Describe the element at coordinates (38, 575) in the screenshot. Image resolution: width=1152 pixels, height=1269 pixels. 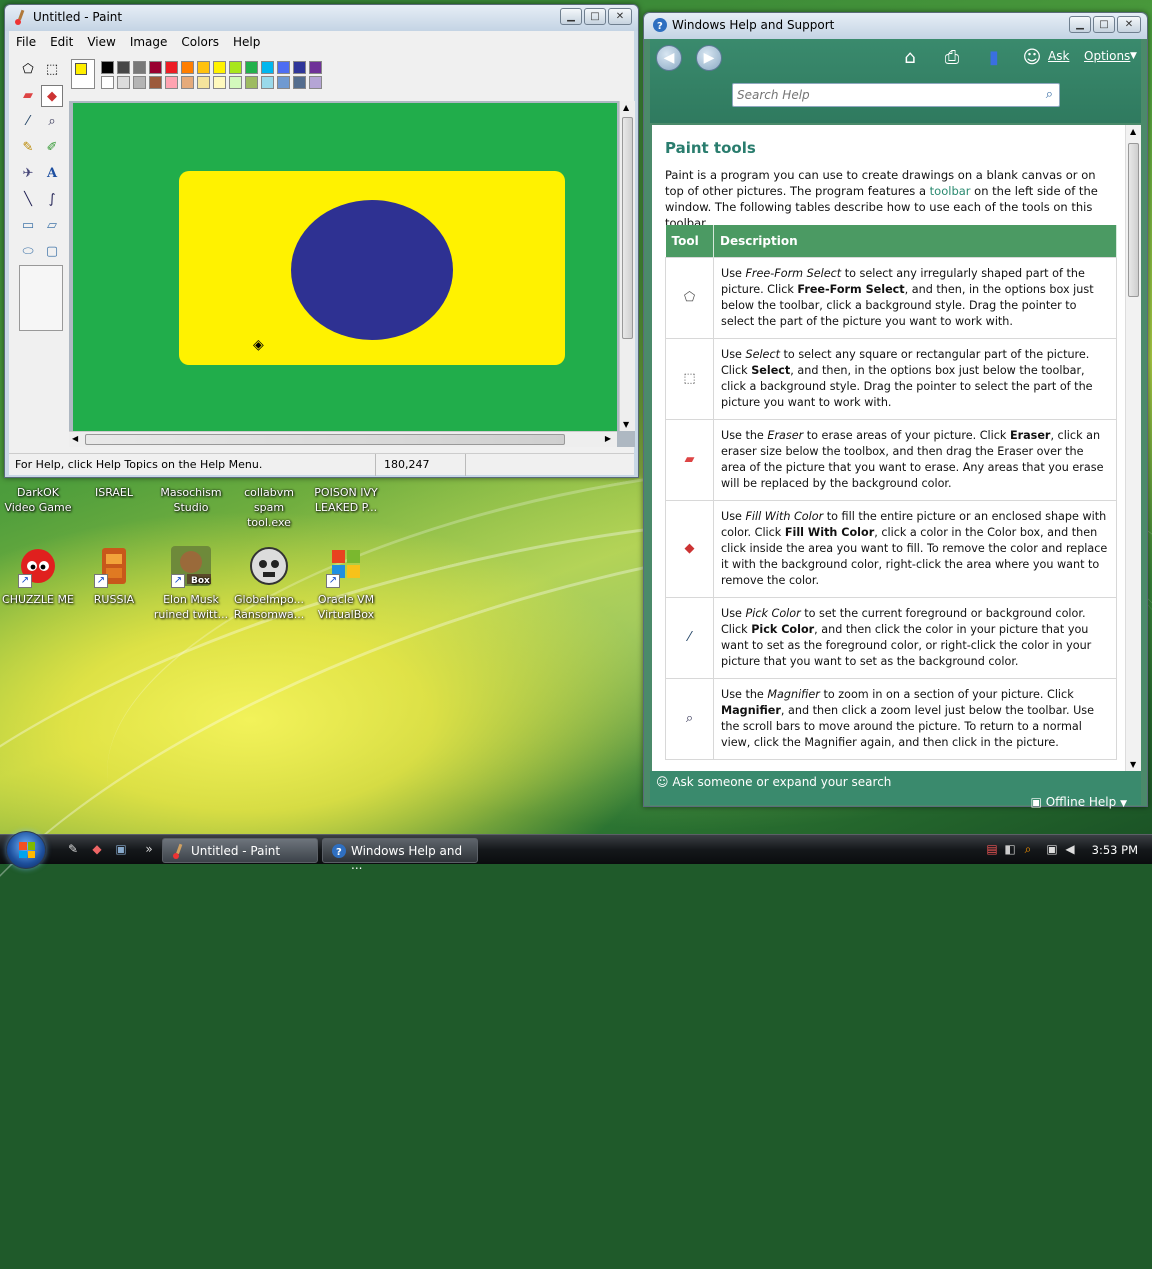
I see `desktop-icon-chuzzle-me: ↗ CHUZZLE ME` at that location.